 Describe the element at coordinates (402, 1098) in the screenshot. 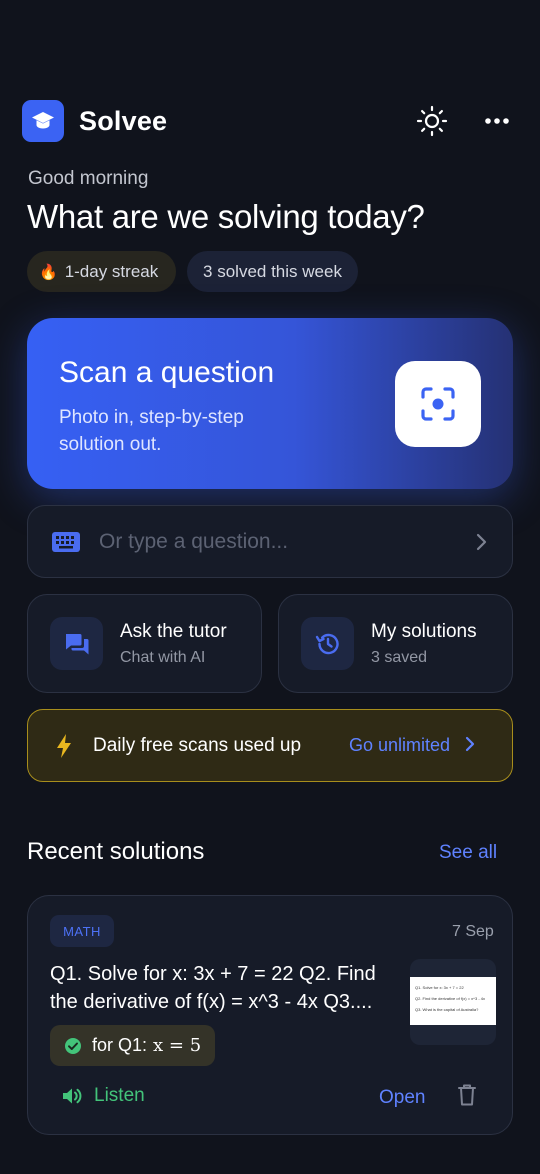

I see `open-solution-button: Open` at that location.